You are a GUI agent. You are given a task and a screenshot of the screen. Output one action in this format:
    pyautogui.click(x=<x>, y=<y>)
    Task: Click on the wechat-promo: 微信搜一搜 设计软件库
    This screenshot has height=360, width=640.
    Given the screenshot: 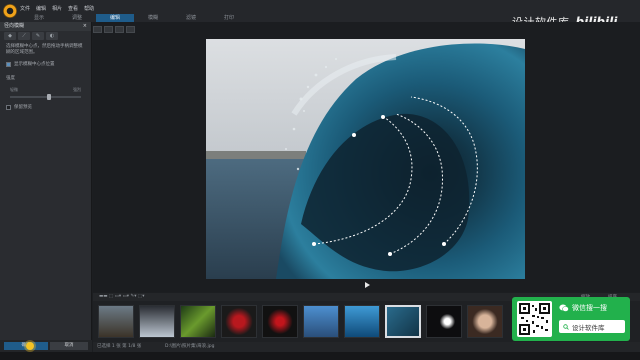 What is the action you would take?
    pyautogui.click(x=571, y=319)
    